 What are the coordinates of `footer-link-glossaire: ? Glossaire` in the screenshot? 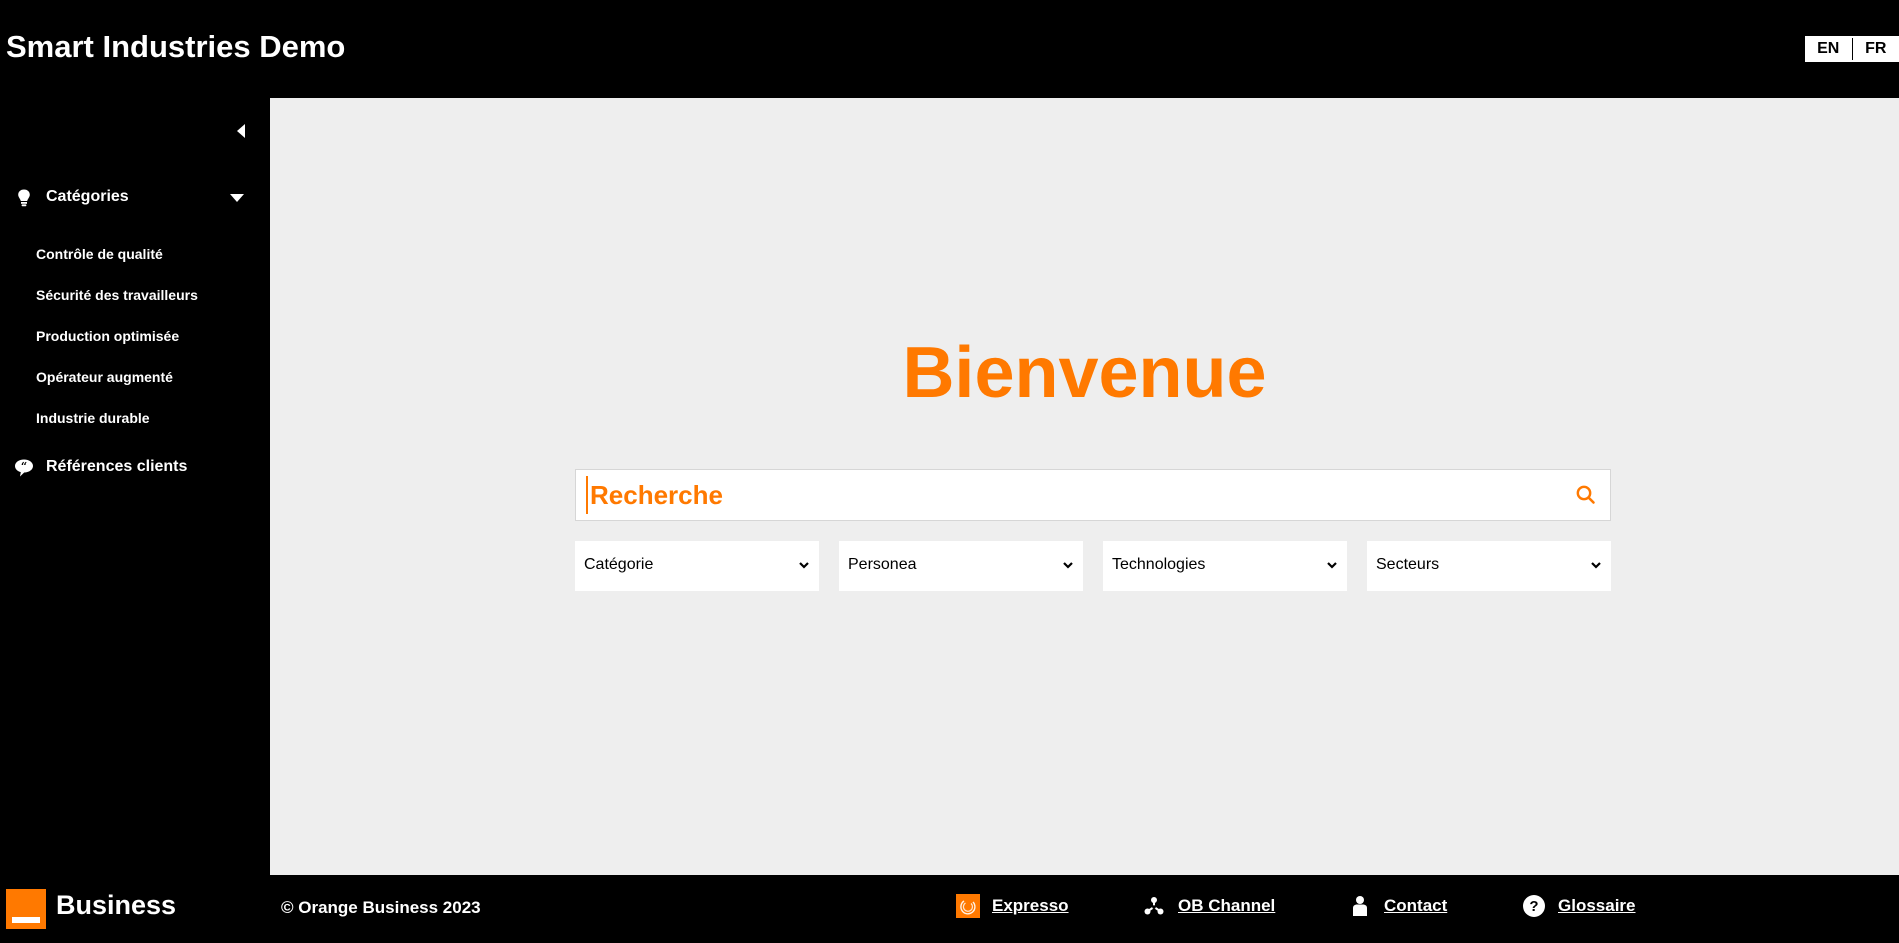 It's located at (1579, 906).